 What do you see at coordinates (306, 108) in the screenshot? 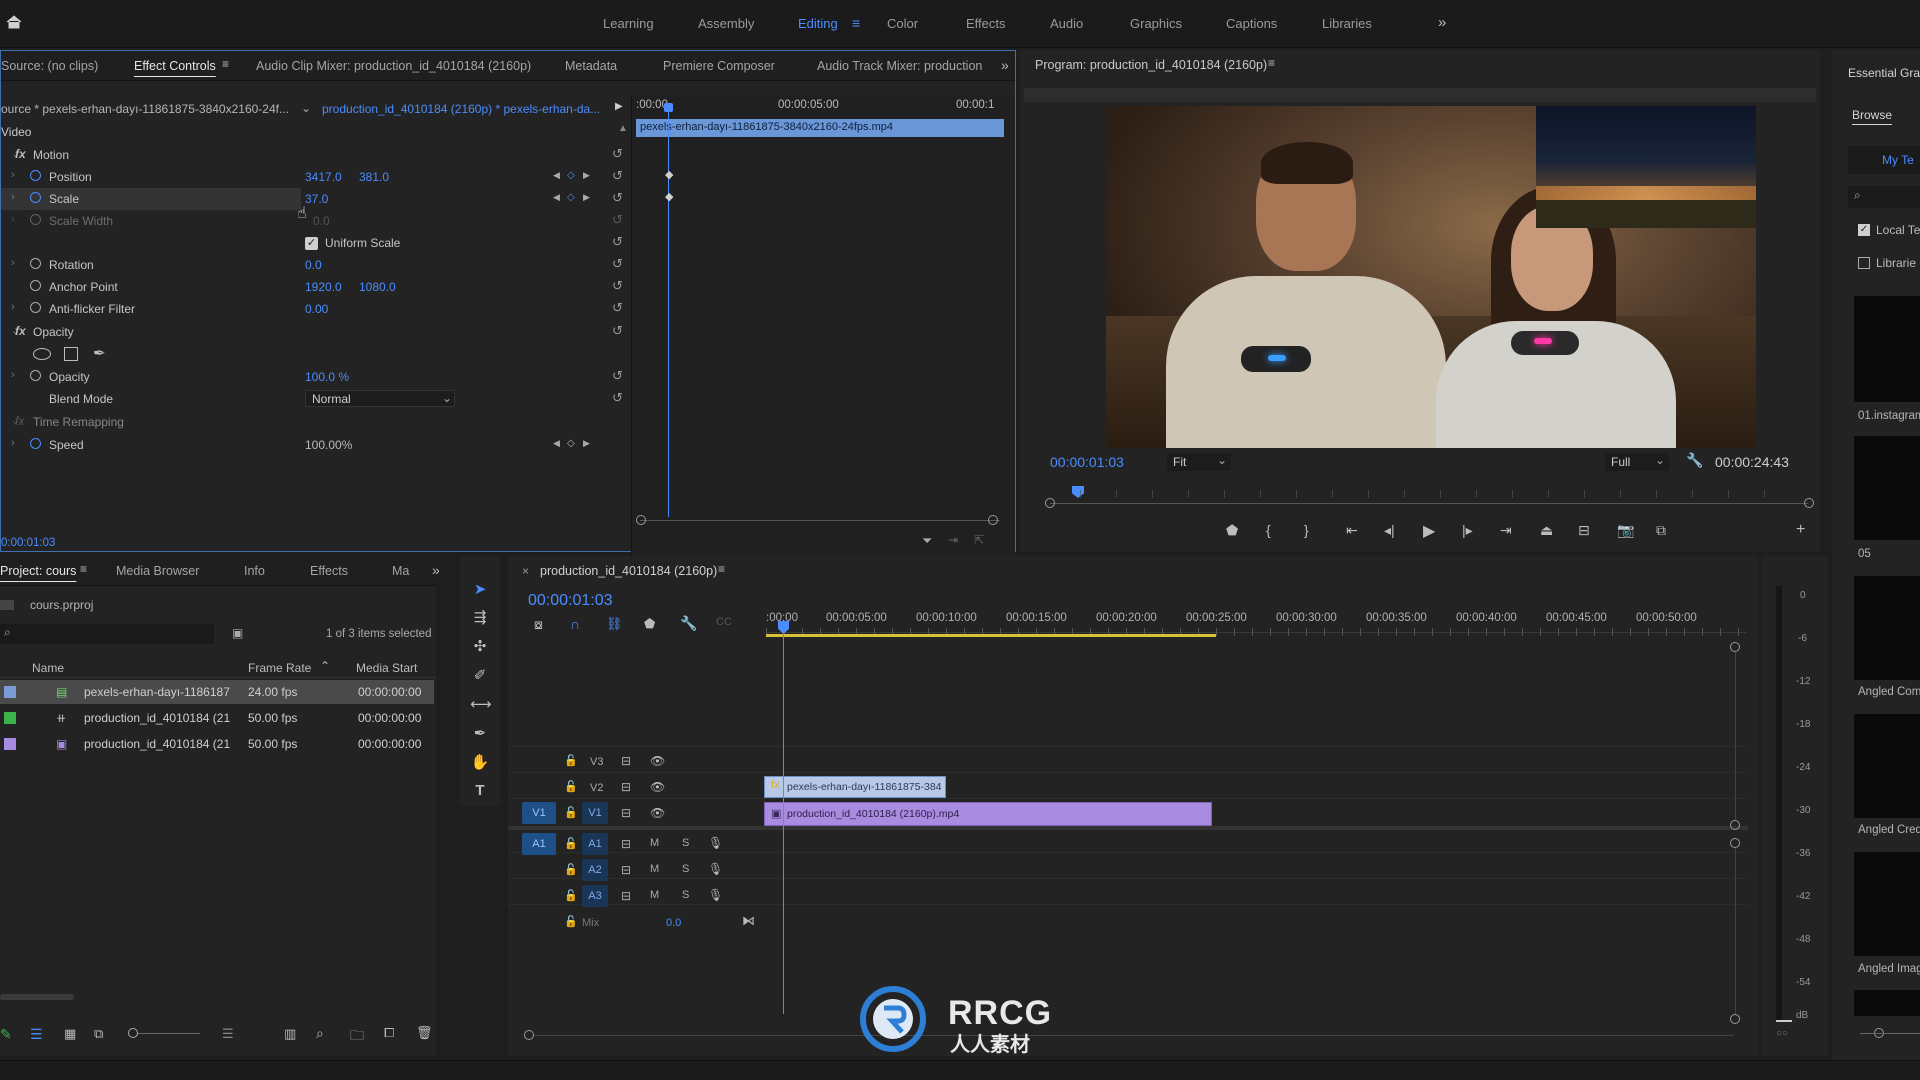
I see `chevron-down-icon: ⌄` at bounding box center [306, 108].